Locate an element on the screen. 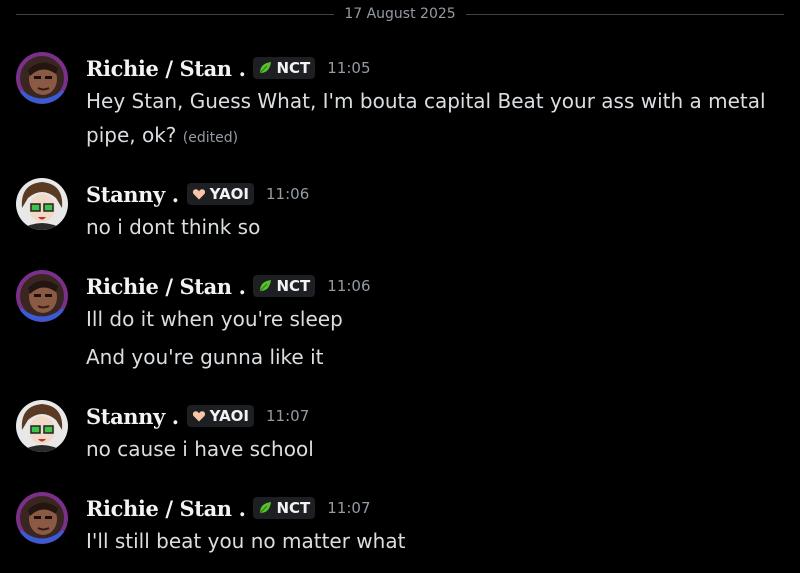 Image resolution: width=800 pixels, height=573 pixels. message-header: Stanny . YAOI 11:06 is located at coordinates (197, 194).